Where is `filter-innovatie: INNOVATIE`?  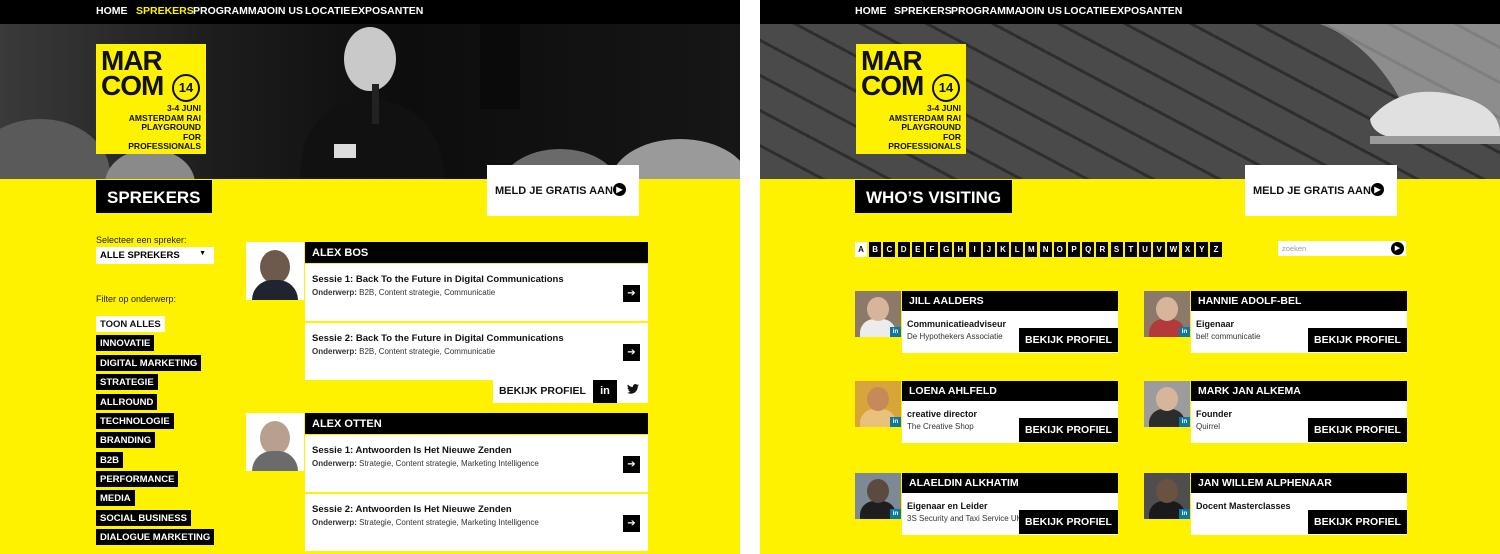
filter-innovatie: INNOVATIE is located at coordinates (125, 343).